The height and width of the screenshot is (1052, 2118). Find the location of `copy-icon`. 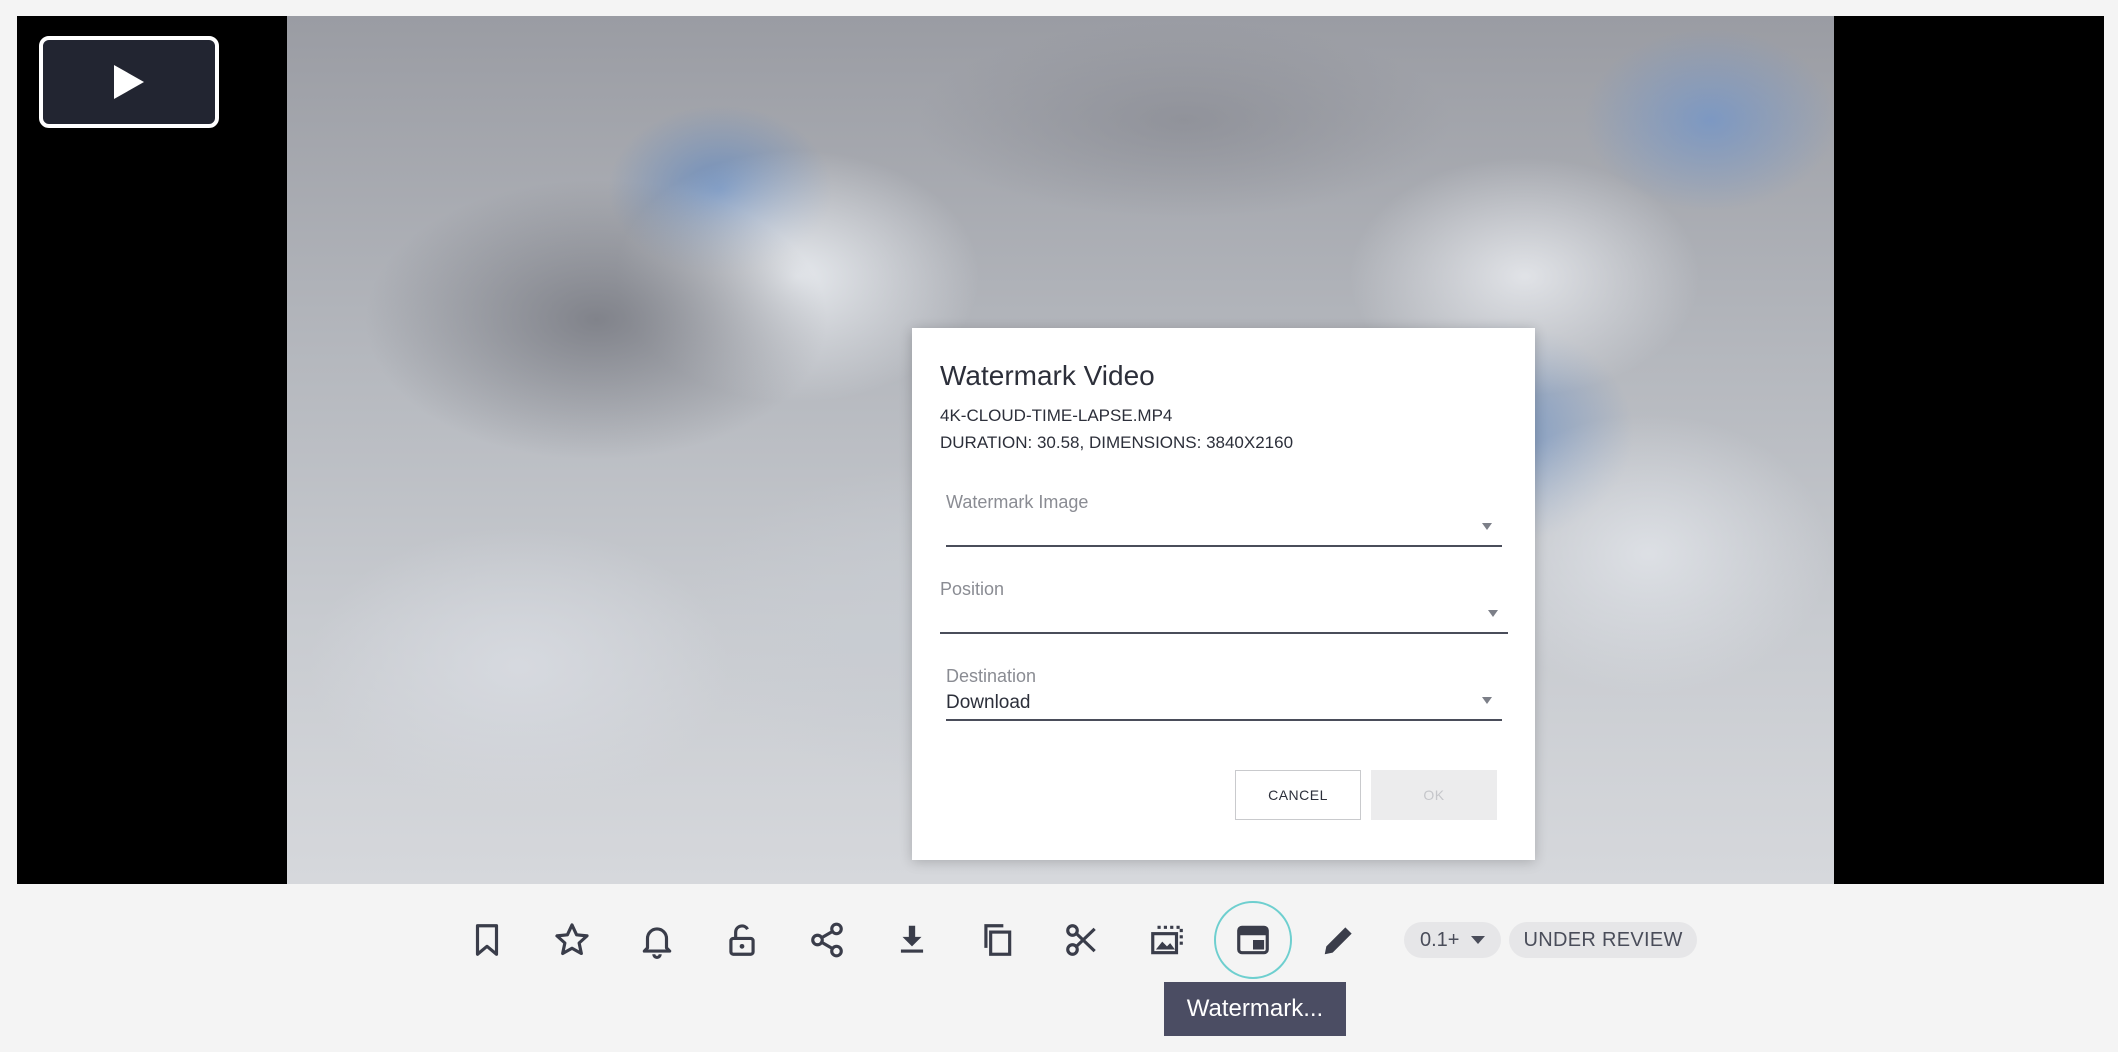

copy-icon is located at coordinates (998, 940).